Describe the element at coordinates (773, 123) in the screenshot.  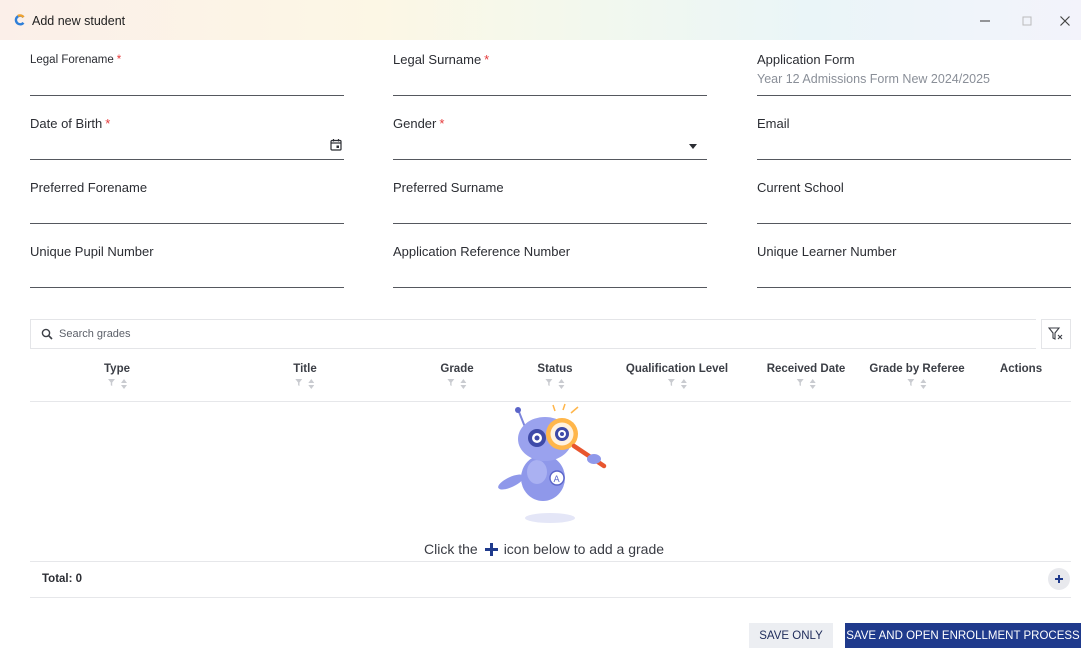
I see `email-label: Email` at that location.